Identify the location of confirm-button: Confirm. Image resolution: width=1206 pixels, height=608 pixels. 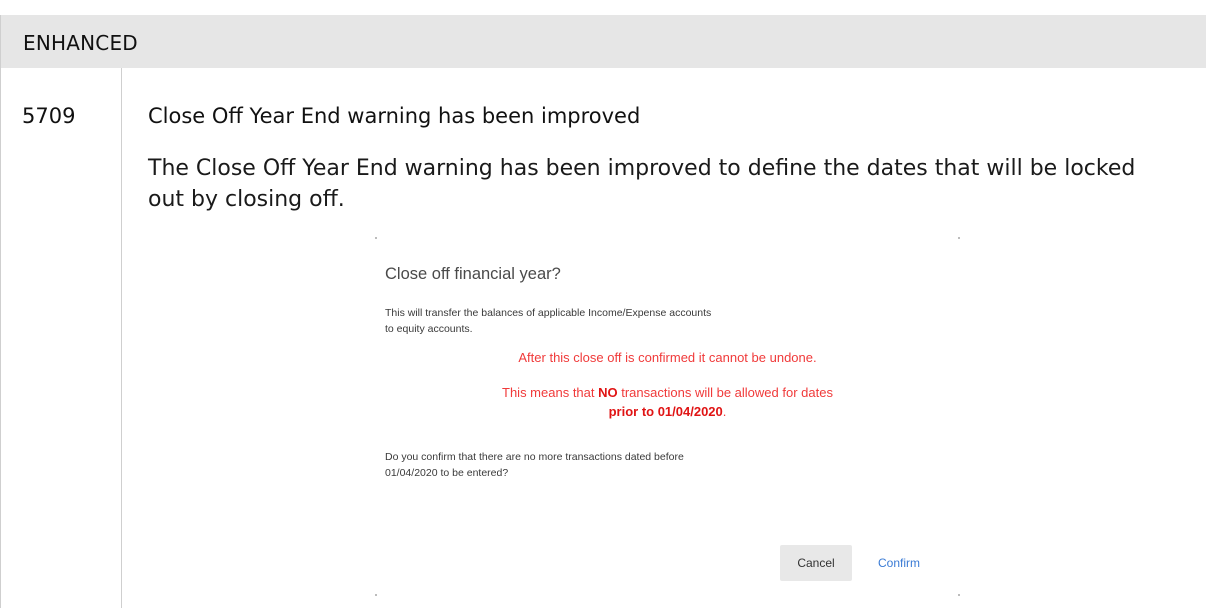
(899, 563).